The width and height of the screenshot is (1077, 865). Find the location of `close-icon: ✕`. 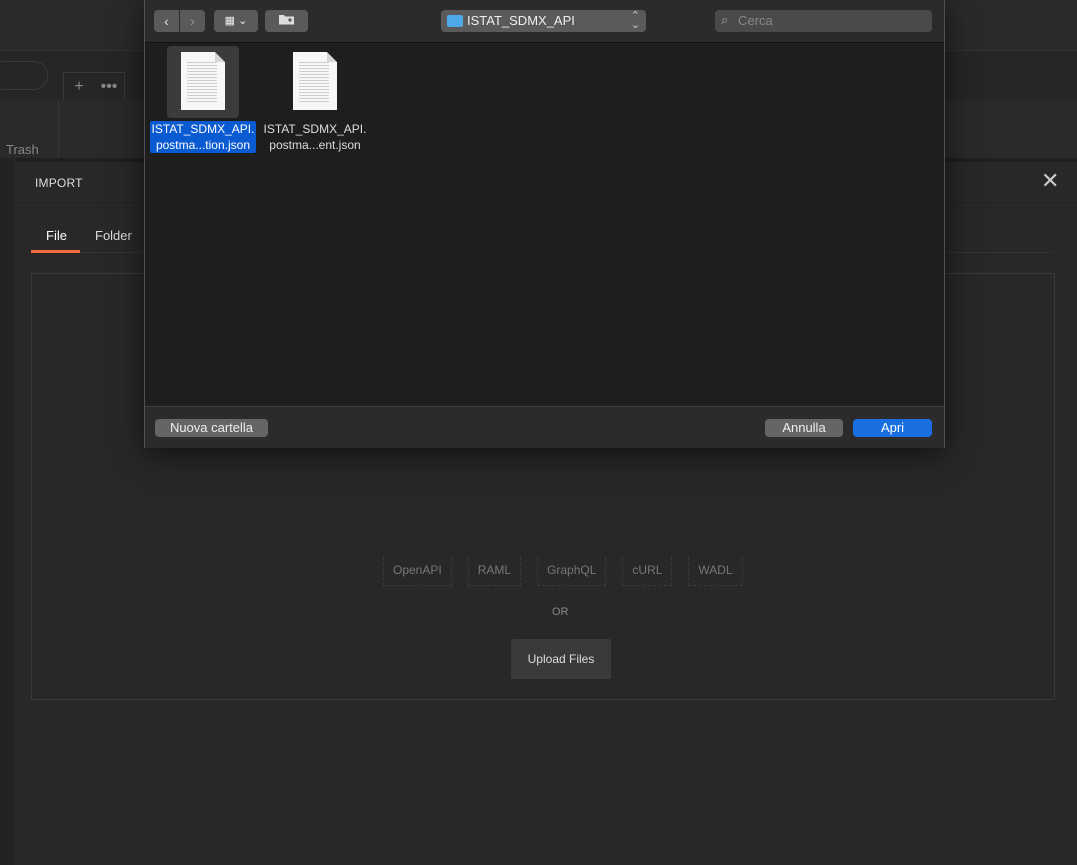

close-icon: ✕ is located at coordinates (1050, 181).